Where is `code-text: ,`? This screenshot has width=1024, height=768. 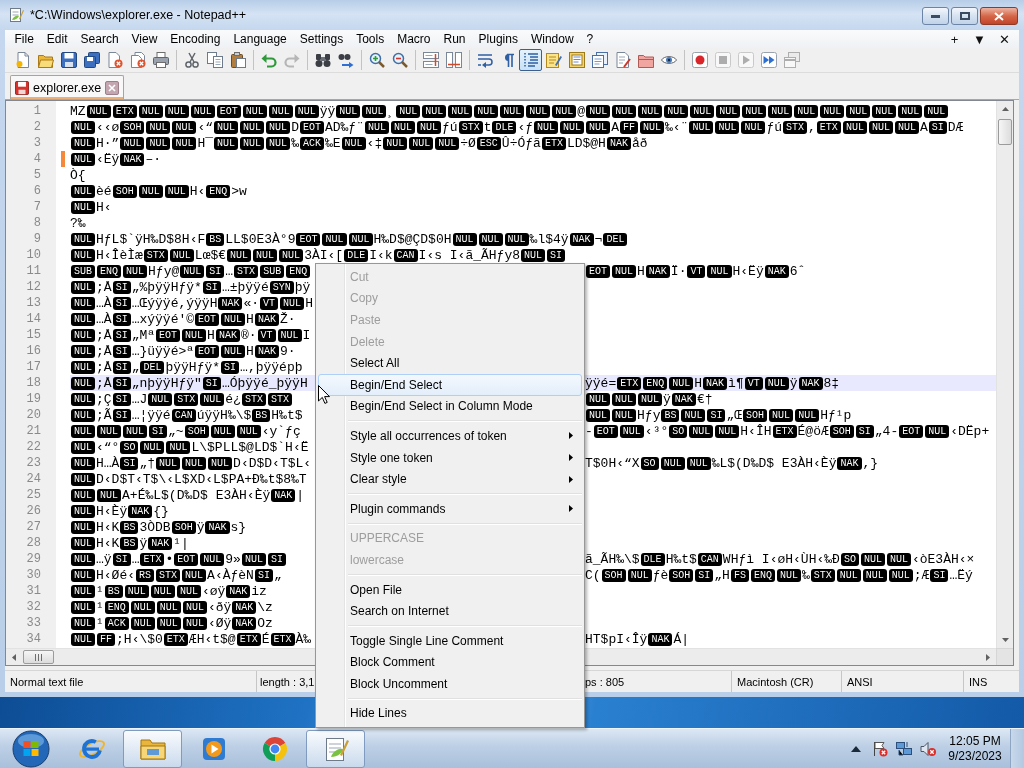
code-text: , is located at coordinates (812, 127).